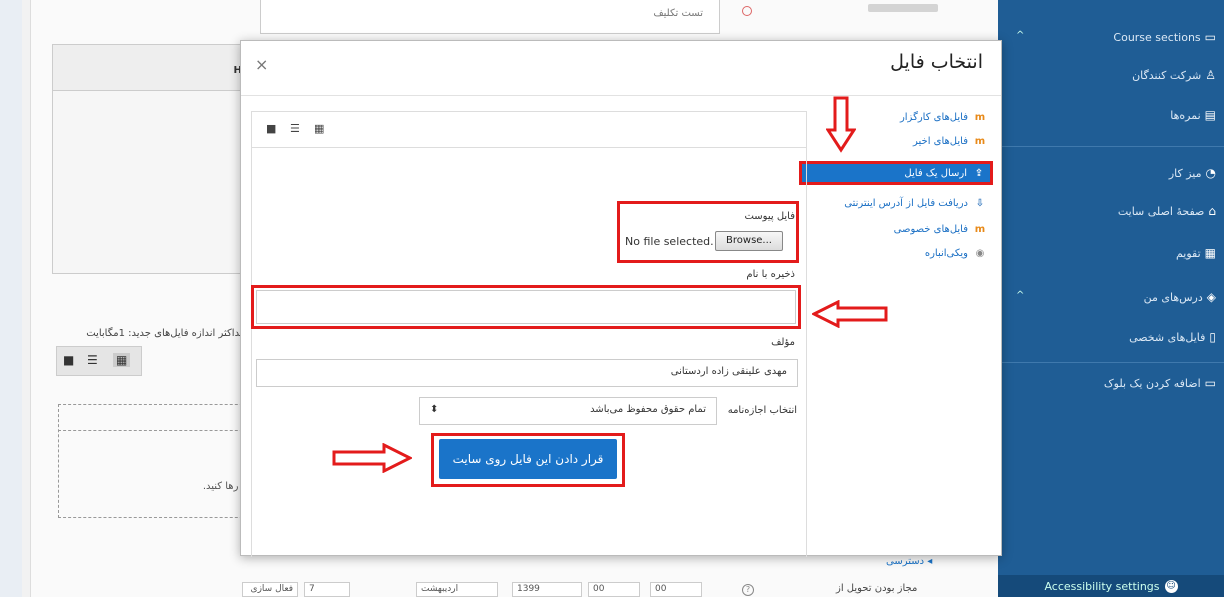 The width and height of the screenshot is (1224, 597). What do you see at coordinates (762, 410) in the screenshot?
I see `license-label: انتخاب اجازه‌نامه` at bounding box center [762, 410].